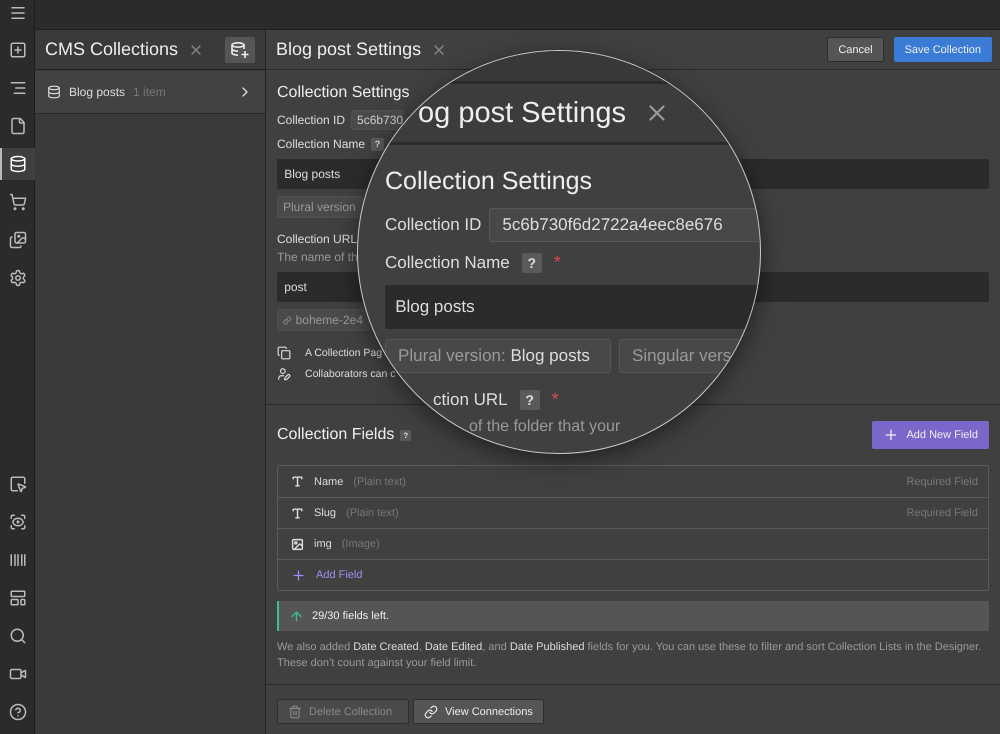 This screenshot has width=1000, height=734. What do you see at coordinates (317, 239) in the screenshot?
I see `field-label: Collection URL` at bounding box center [317, 239].